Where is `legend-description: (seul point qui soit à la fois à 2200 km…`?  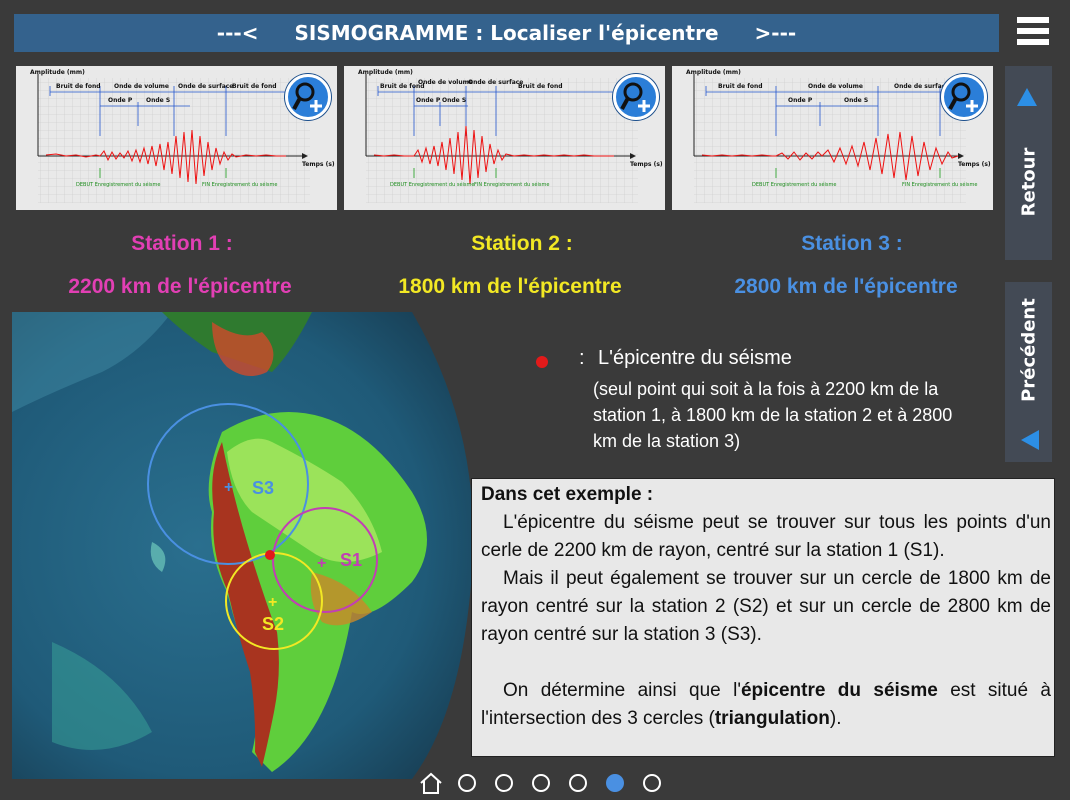
legend-description: (seul point qui soit à la fois à 2200 km… is located at coordinates (773, 415).